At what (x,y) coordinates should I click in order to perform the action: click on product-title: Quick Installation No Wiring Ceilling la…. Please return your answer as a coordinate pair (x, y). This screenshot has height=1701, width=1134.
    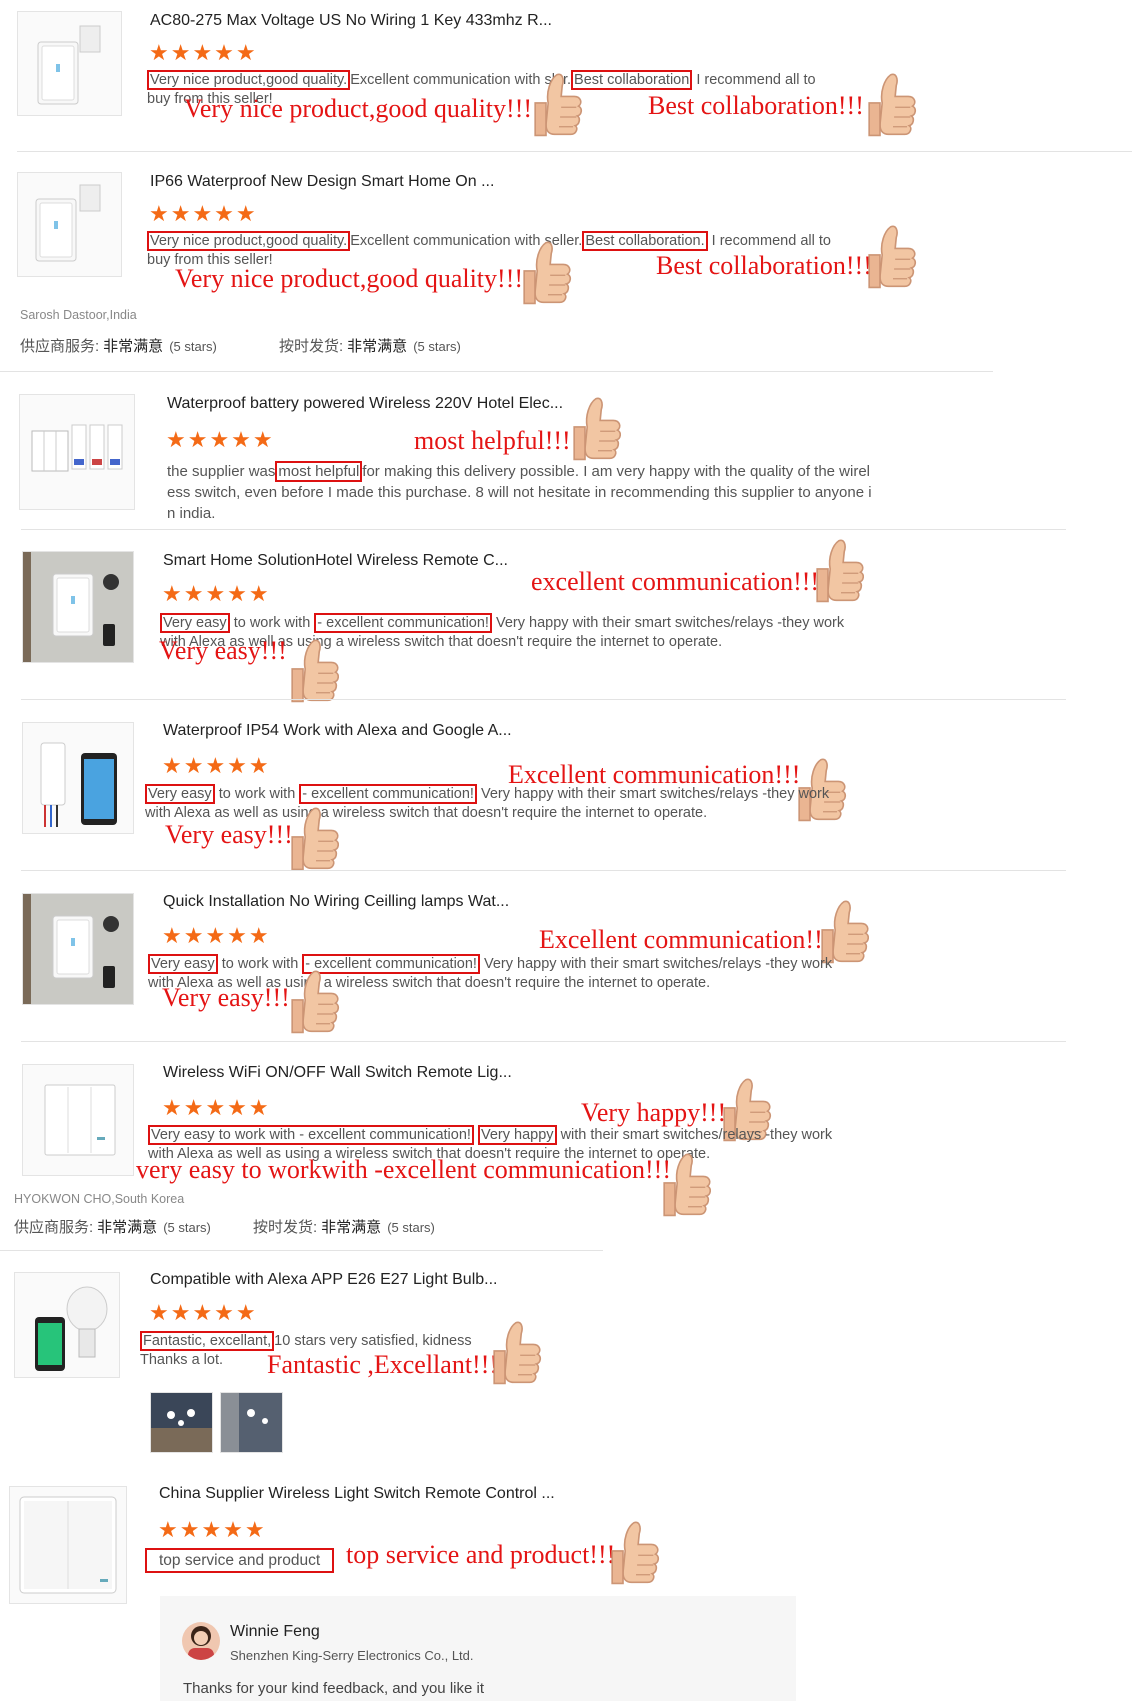
    Looking at the image, I should click on (336, 902).